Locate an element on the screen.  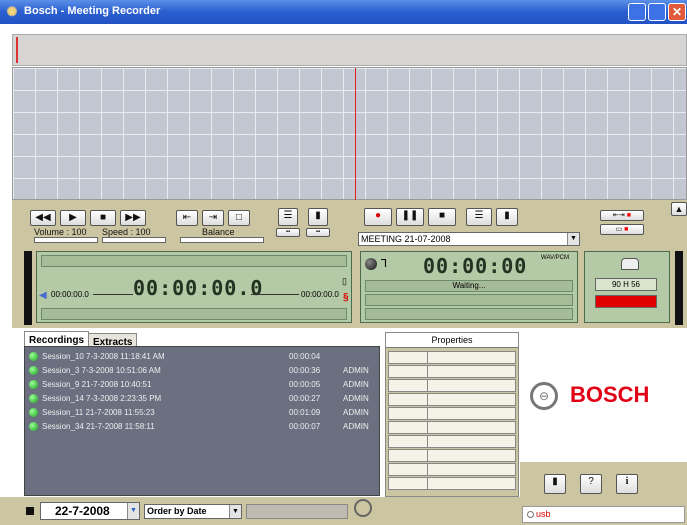
record-button: ● is located at coordinates (378, 217).